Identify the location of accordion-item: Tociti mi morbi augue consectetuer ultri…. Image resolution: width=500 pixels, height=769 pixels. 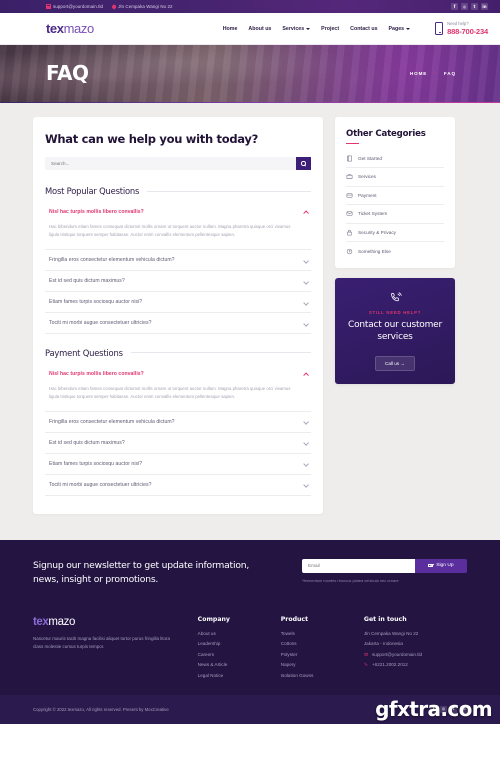
(178, 323).